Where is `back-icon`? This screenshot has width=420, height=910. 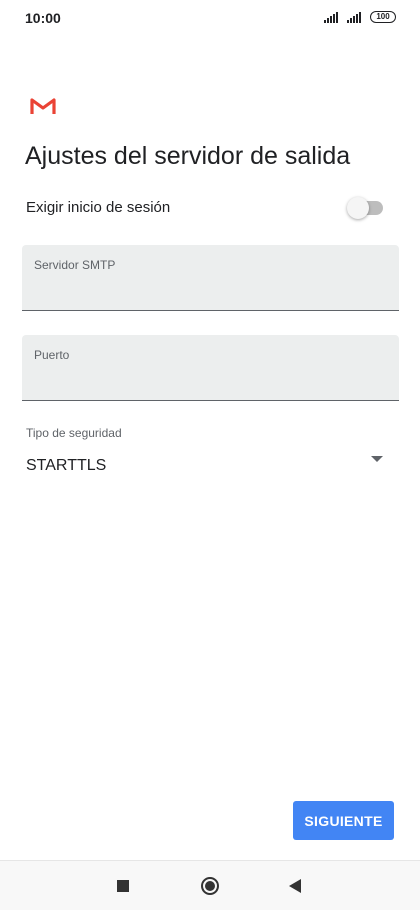
back-icon is located at coordinates (295, 886).